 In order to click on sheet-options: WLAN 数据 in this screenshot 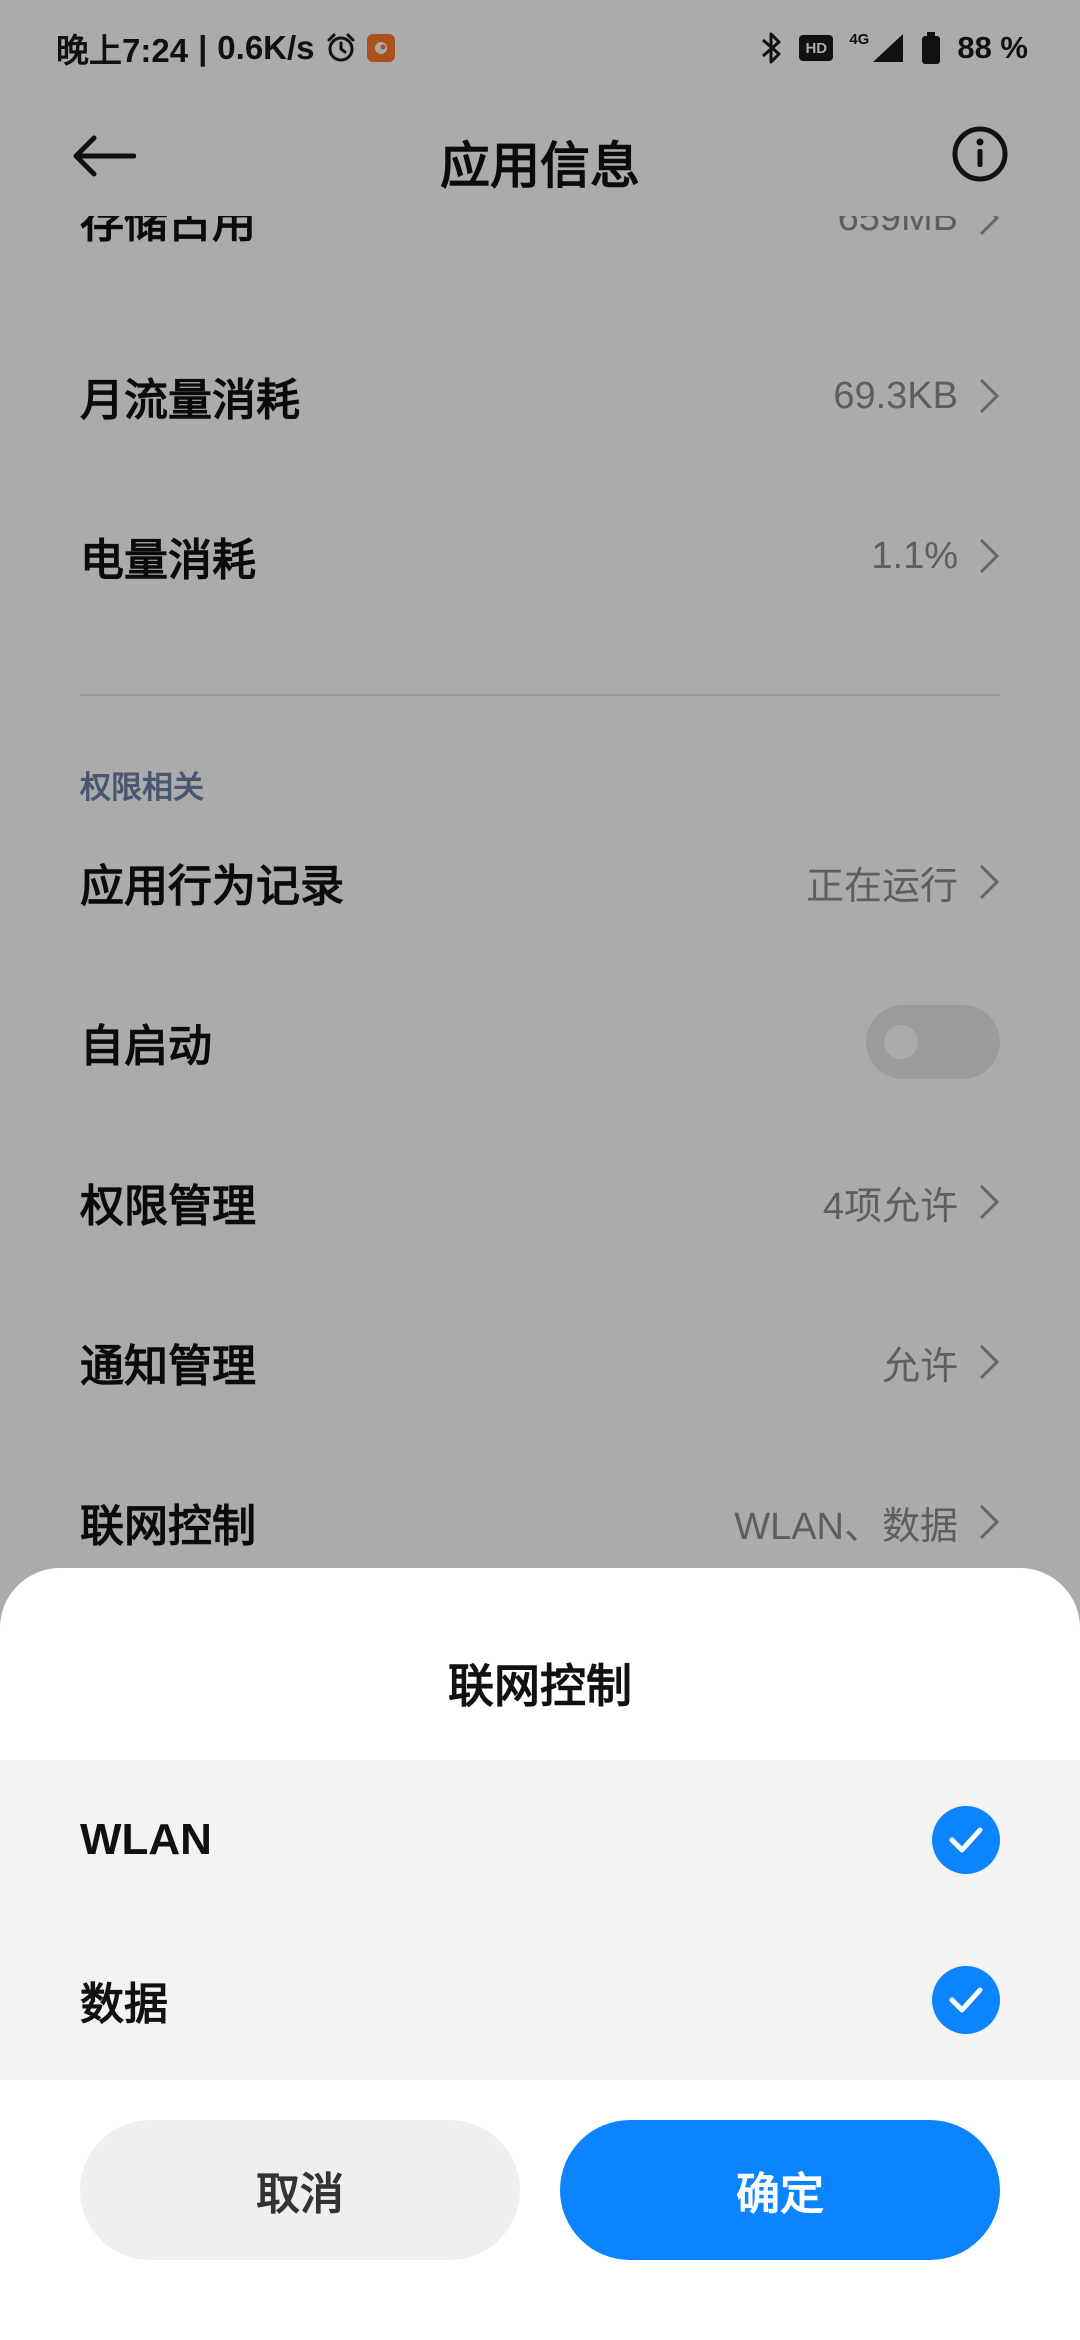, I will do `click(540, 1920)`.